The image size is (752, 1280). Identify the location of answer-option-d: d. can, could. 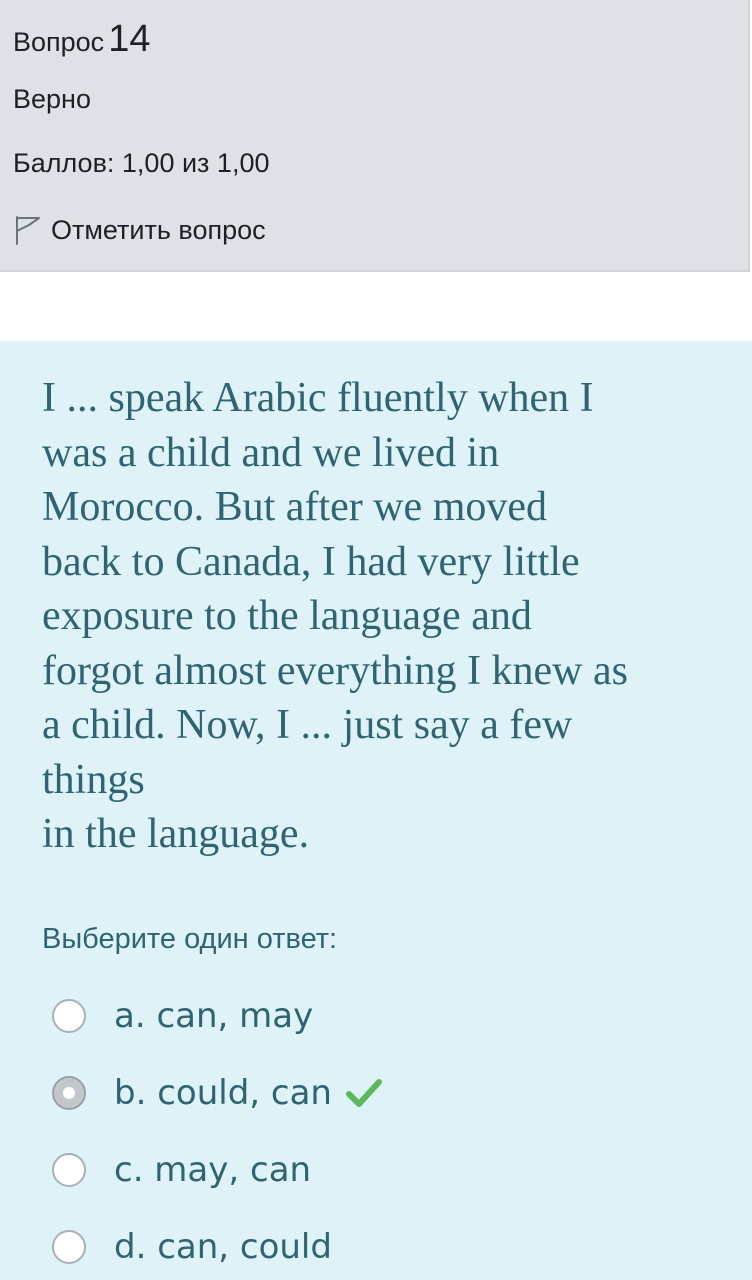
(392, 1244).